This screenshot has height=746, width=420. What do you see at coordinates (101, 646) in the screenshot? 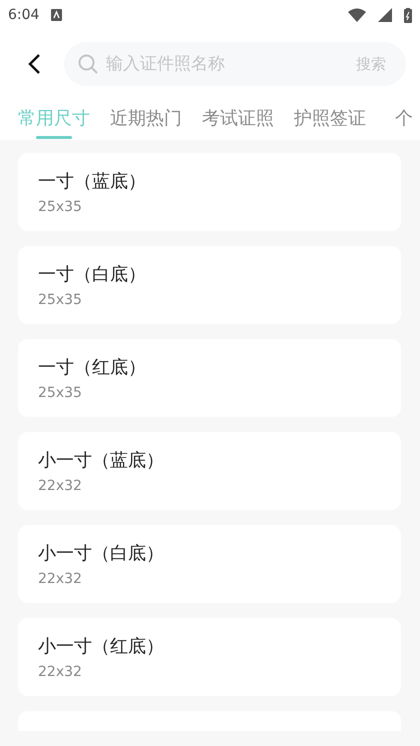
I see `size-name: 小一寸（红底）` at bounding box center [101, 646].